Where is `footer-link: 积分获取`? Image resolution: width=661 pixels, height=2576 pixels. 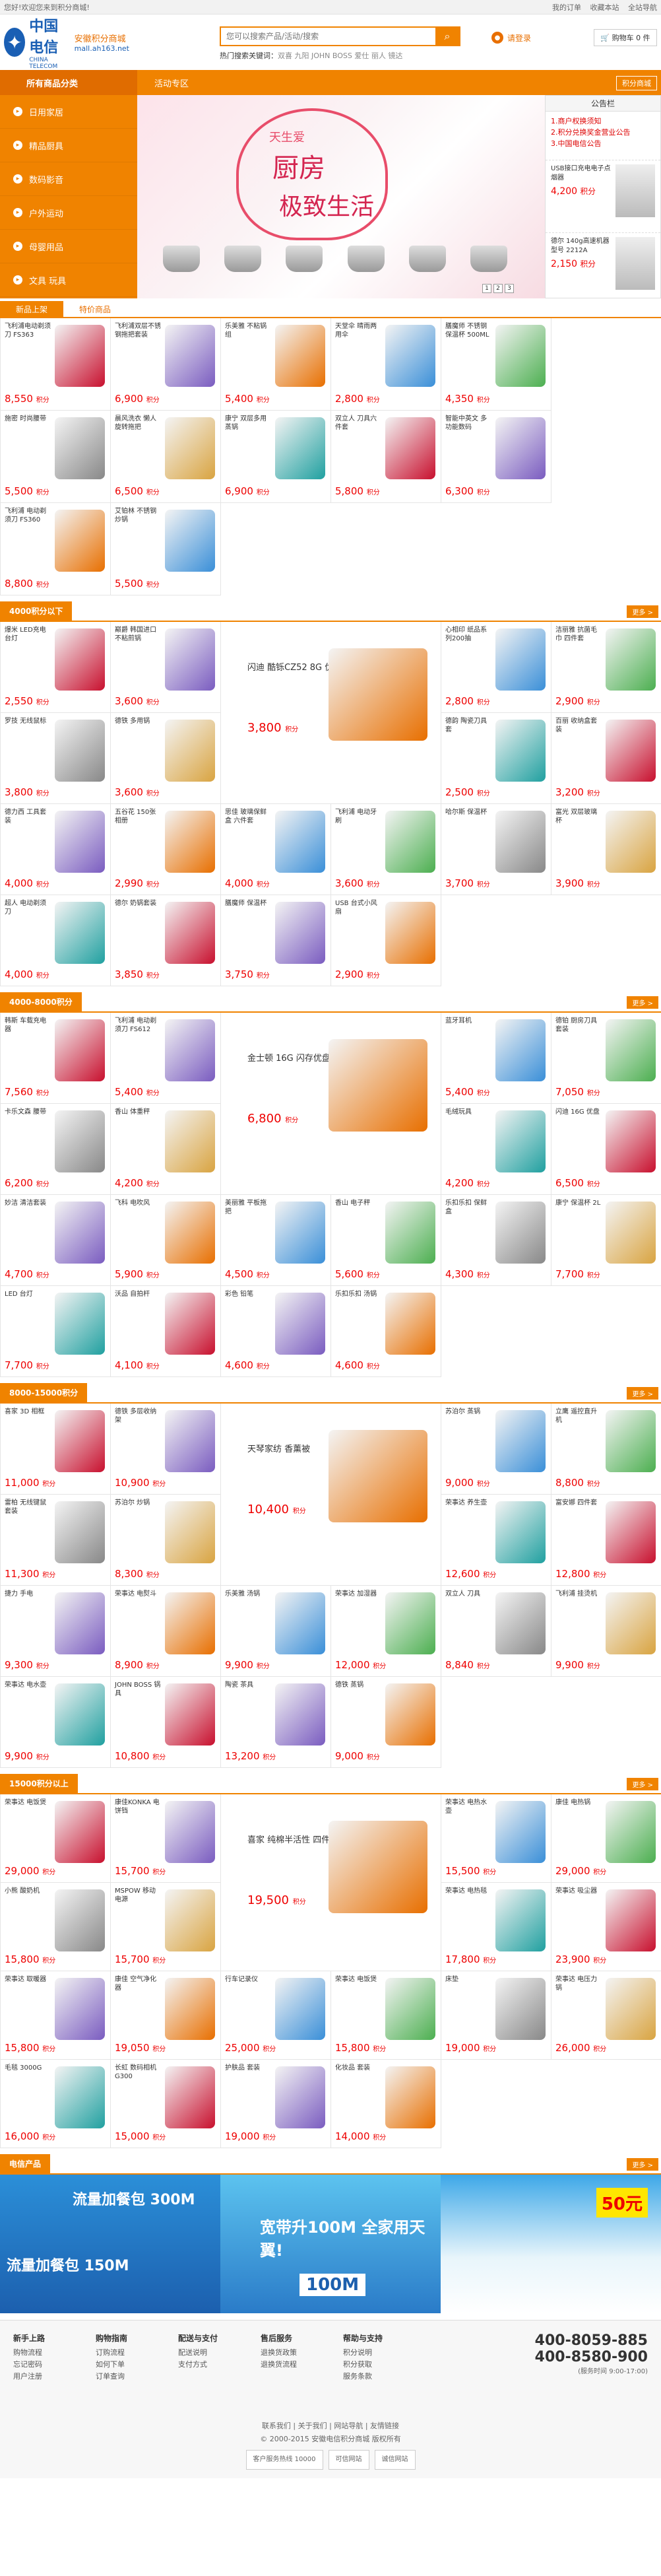 footer-link: 积分获取 is located at coordinates (384, 2365).